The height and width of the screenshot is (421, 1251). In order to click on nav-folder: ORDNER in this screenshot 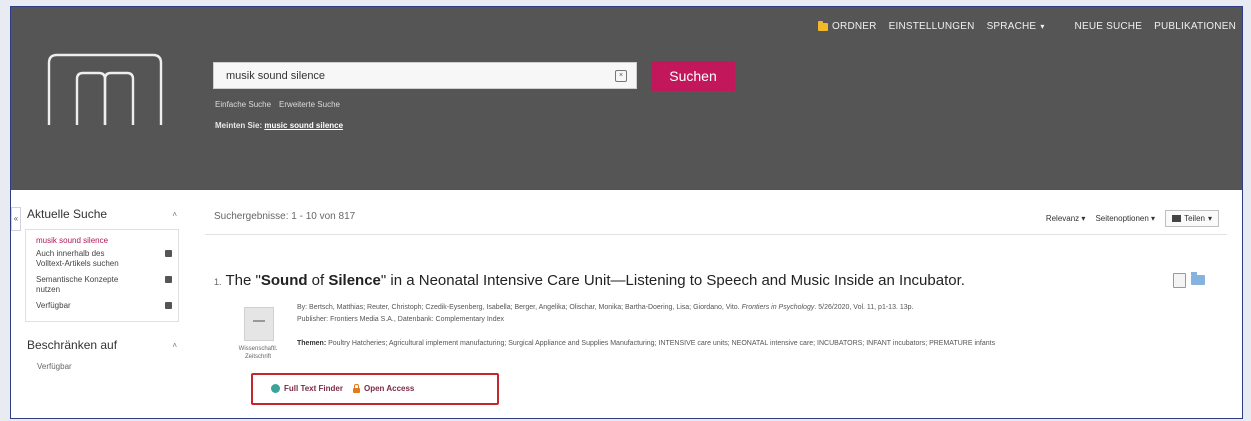, I will do `click(847, 26)`.